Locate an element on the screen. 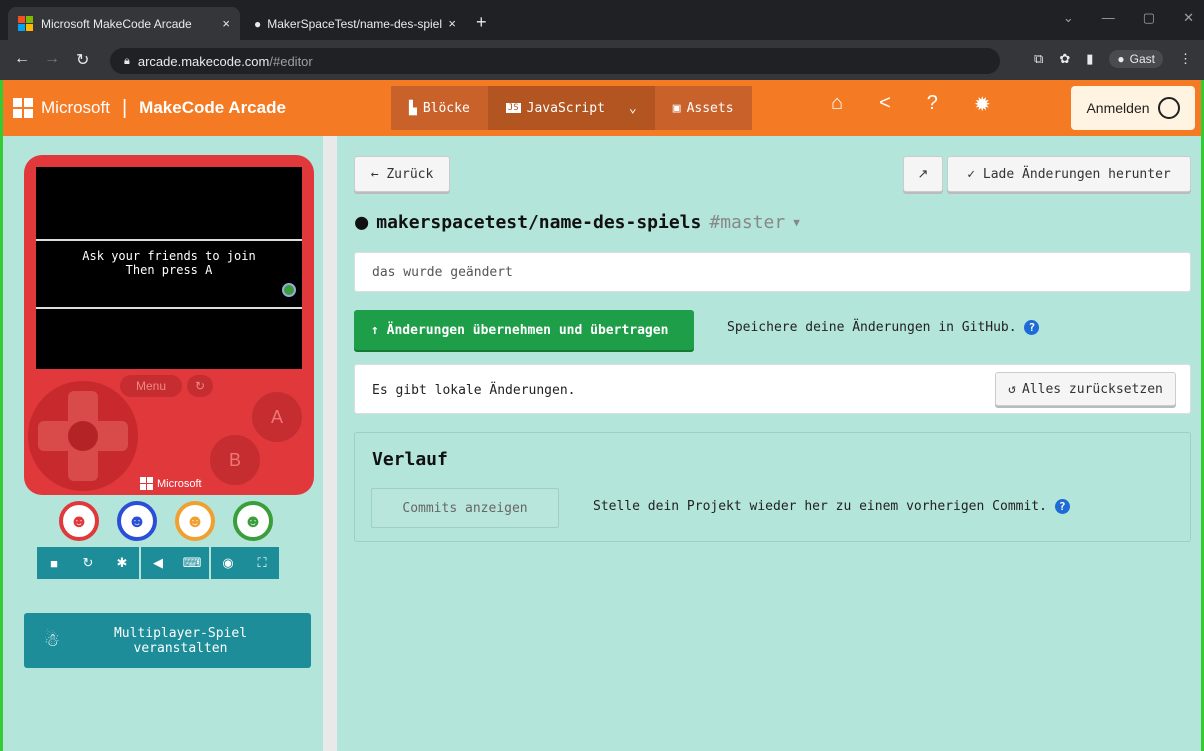 This screenshot has height=751, width=1204. translate-icon: ⧉ is located at coordinates (1038, 59).